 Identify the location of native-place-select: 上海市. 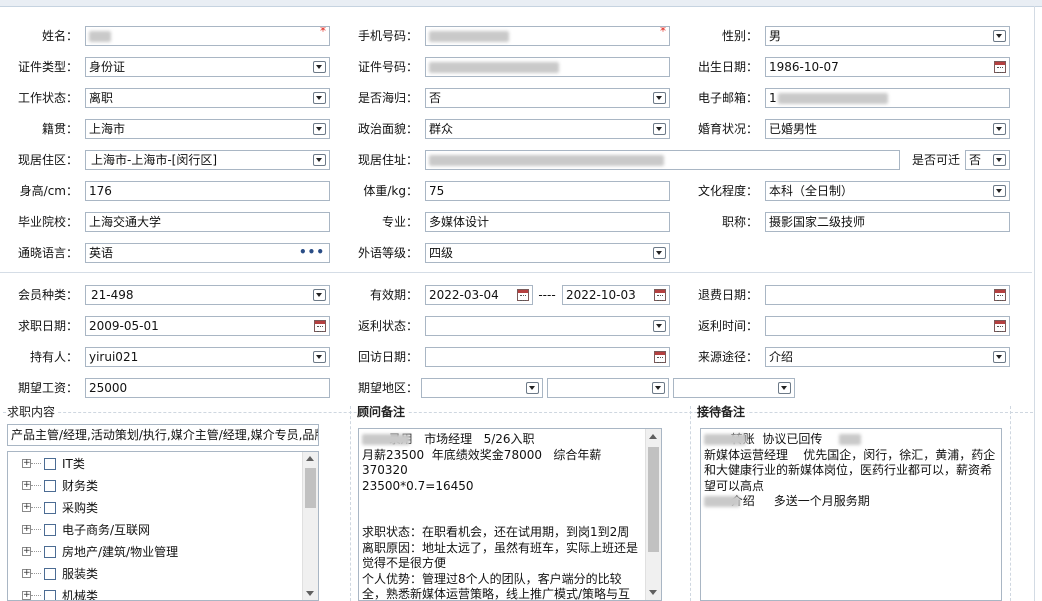
(207, 129).